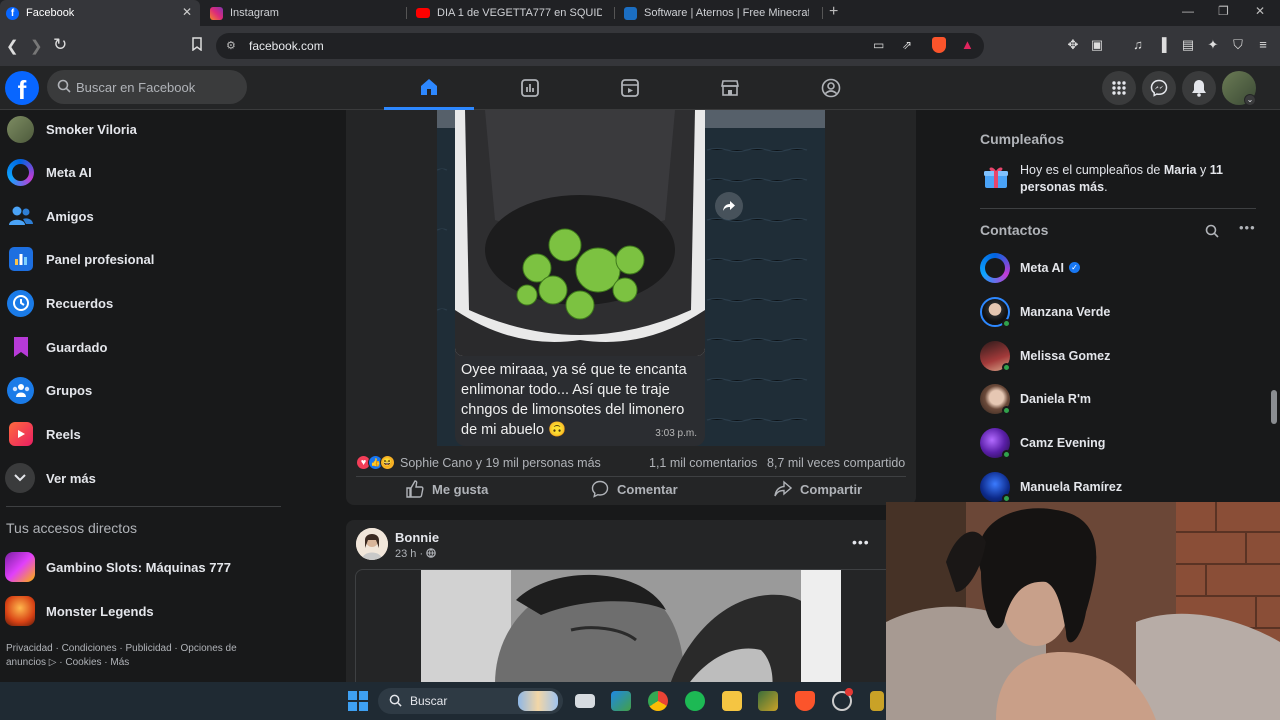  What do you see at coordinates (145, 303) in the screenshot?
I see `sidebar-item-memories: Recuerdos` at bounding box center [145, 303].